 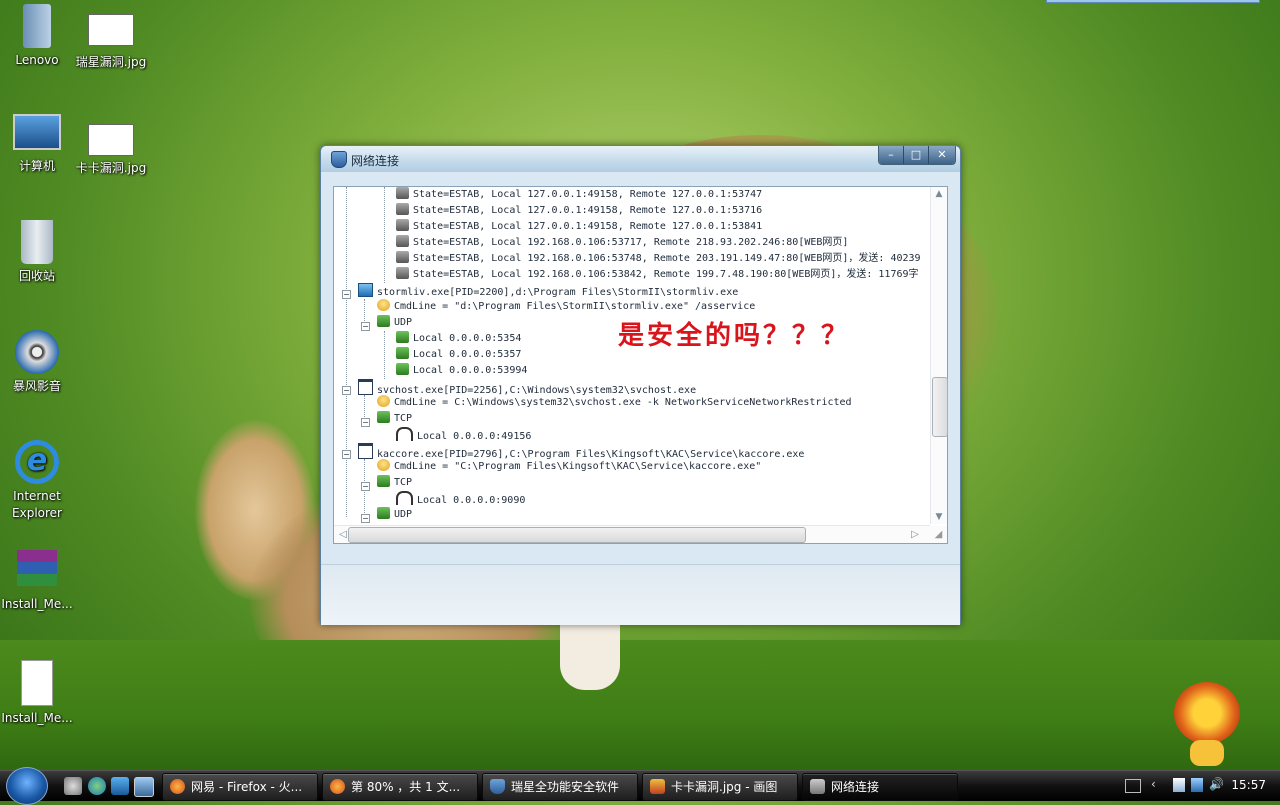 What do you see at coordinates (1216, 784) in the screenshot?
I see `volume-icon: 🔊` at bounding box center [1216, 784].